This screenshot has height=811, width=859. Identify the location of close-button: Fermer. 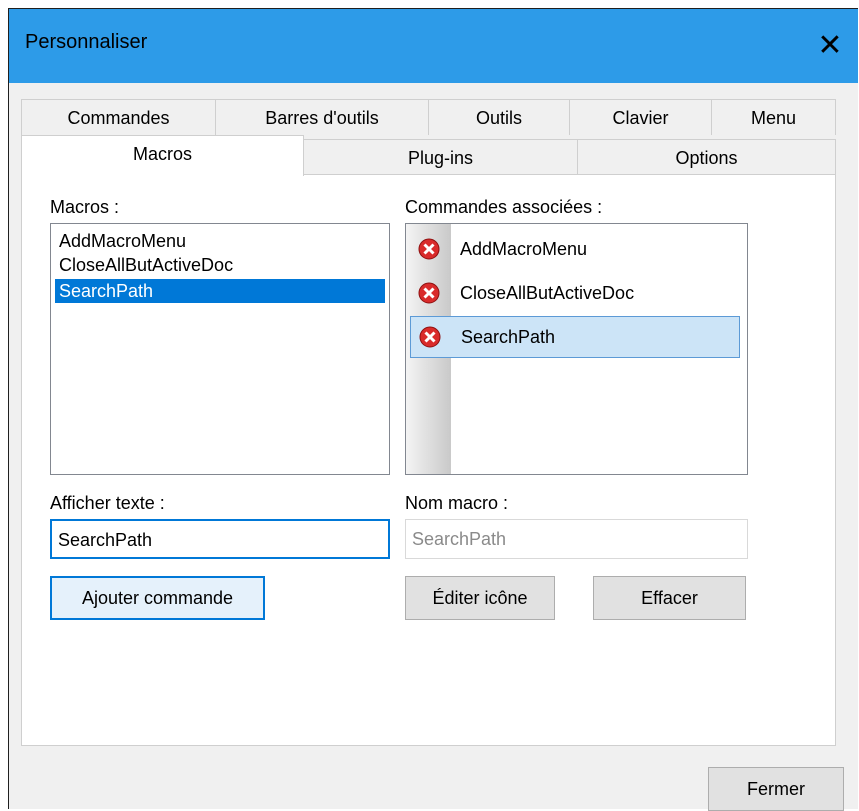
(776, 789).